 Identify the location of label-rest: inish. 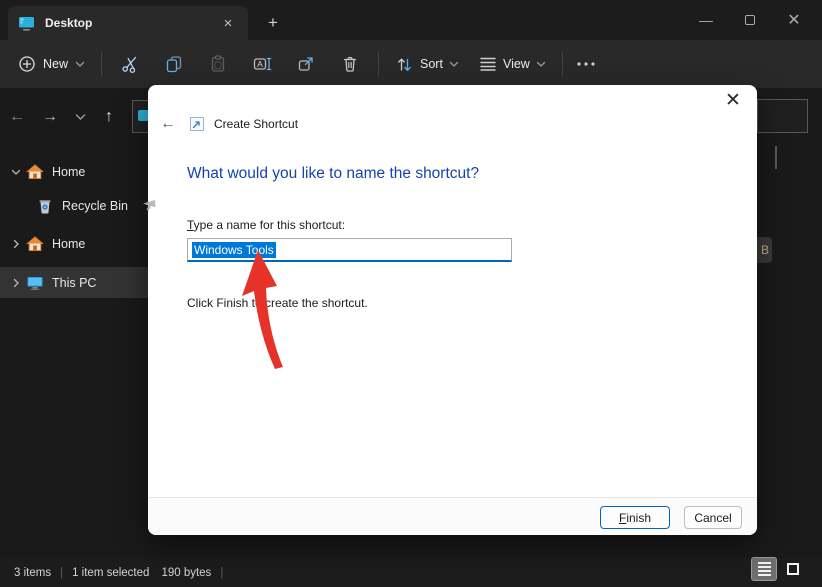
(639, 517).